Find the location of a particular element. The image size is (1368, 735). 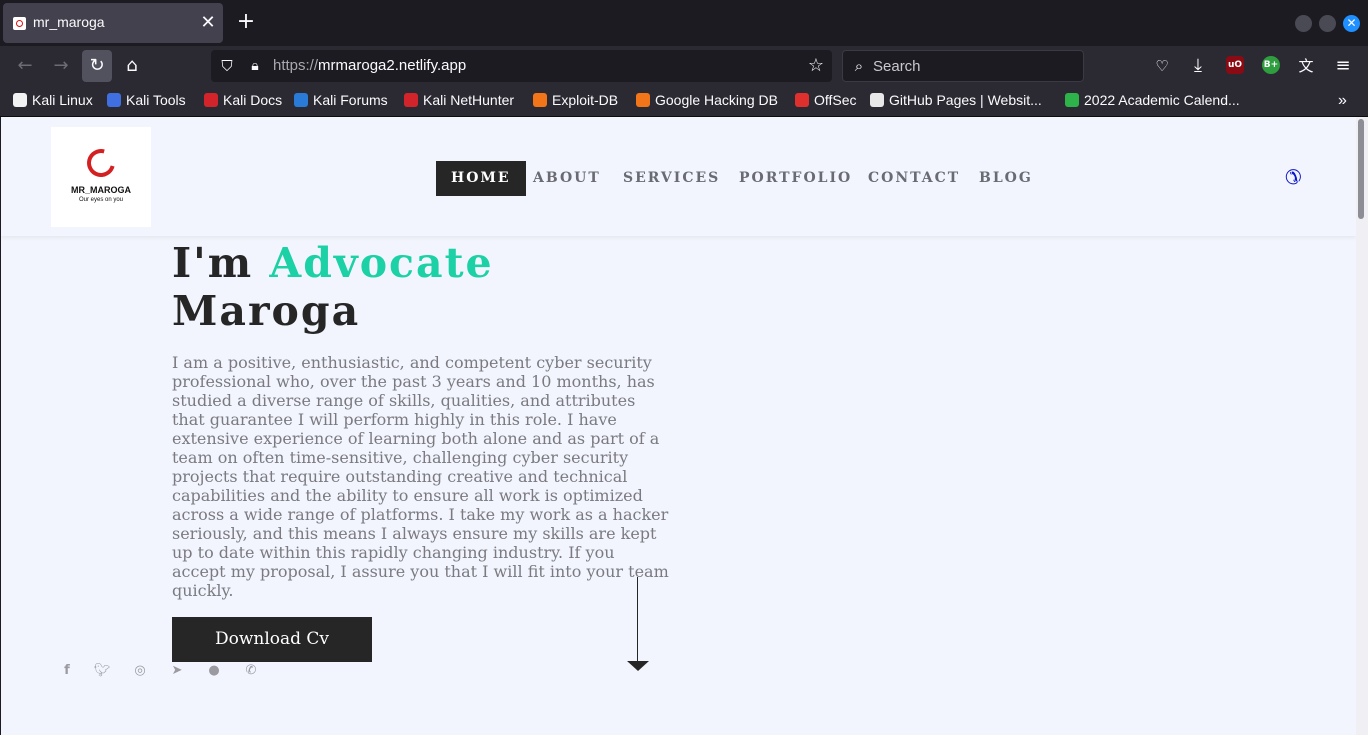

hero-accent-word: Advocate is located at coordinates (381, 263).